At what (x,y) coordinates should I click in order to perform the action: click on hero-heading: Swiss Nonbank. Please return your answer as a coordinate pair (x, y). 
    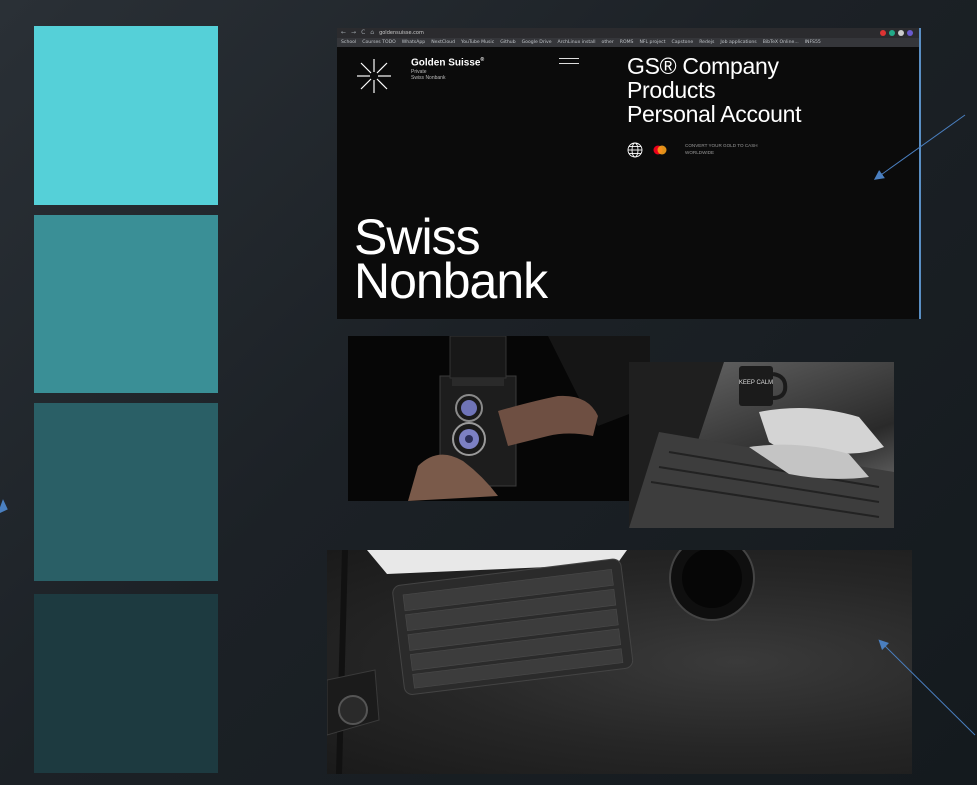
    Looking at the image, I should click on (451, 260).